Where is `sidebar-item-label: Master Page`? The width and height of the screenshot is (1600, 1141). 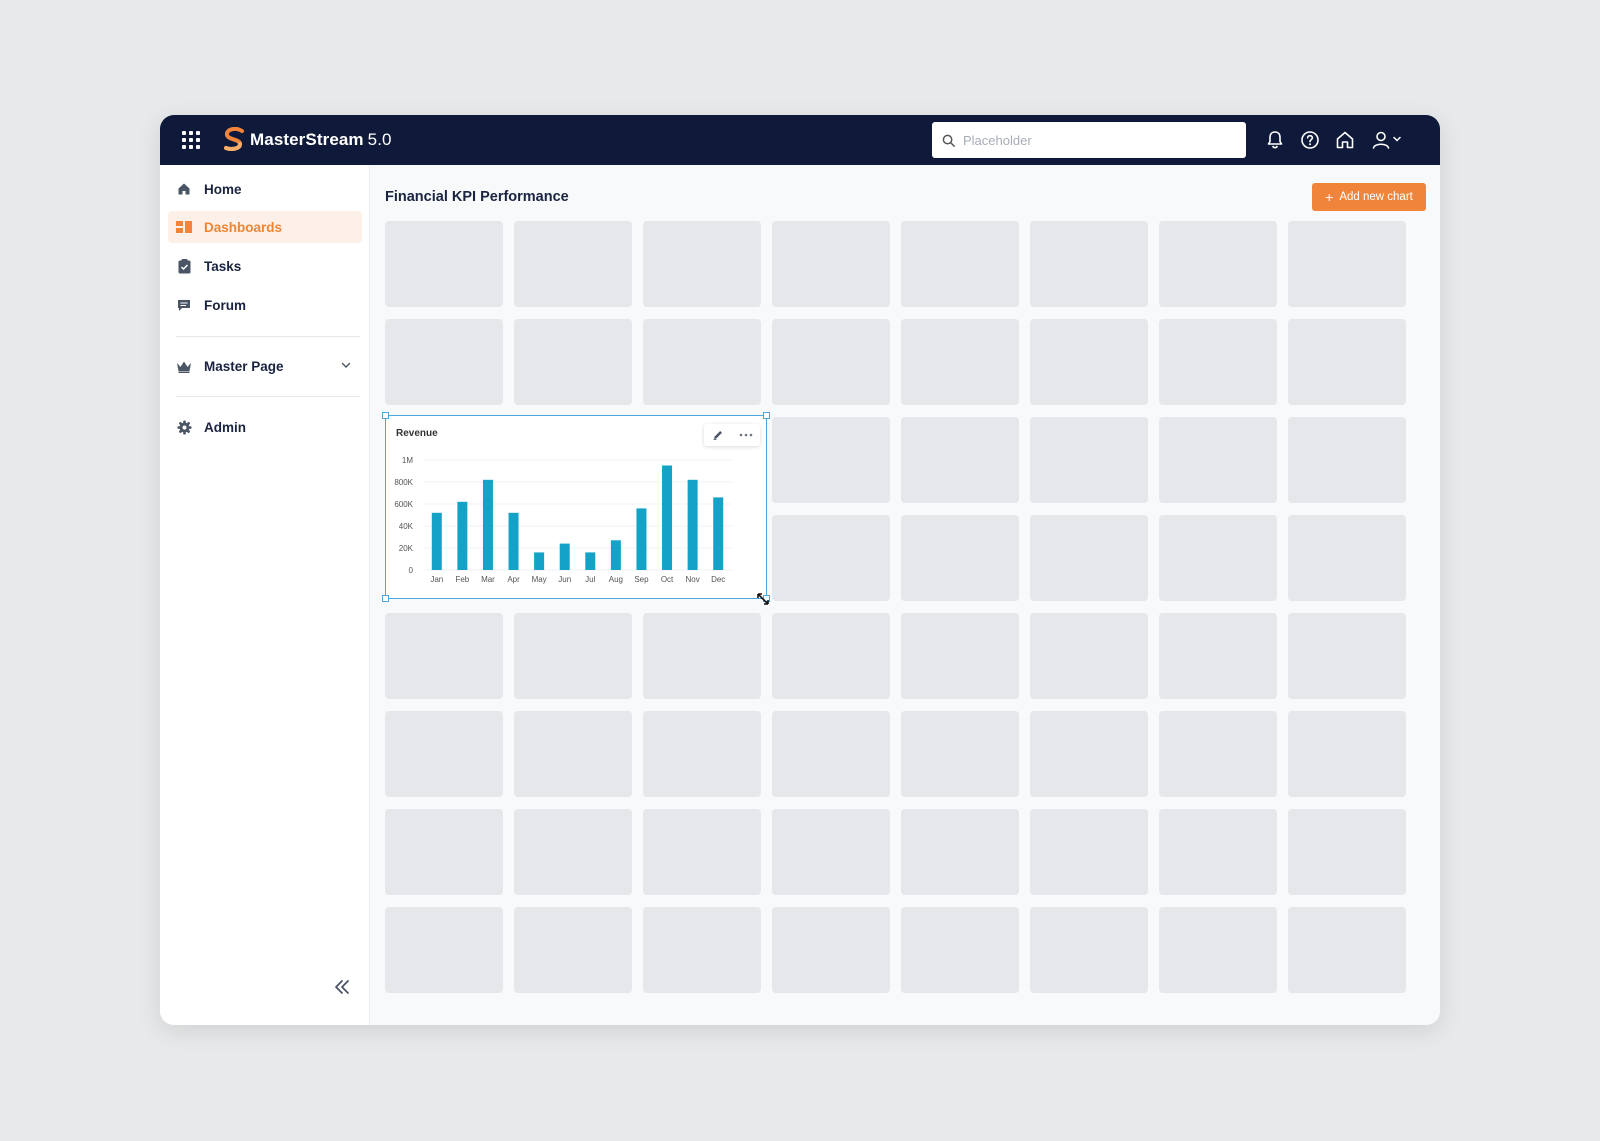
sidebar-item-label: Master Page is located at coordinates (244, 366).